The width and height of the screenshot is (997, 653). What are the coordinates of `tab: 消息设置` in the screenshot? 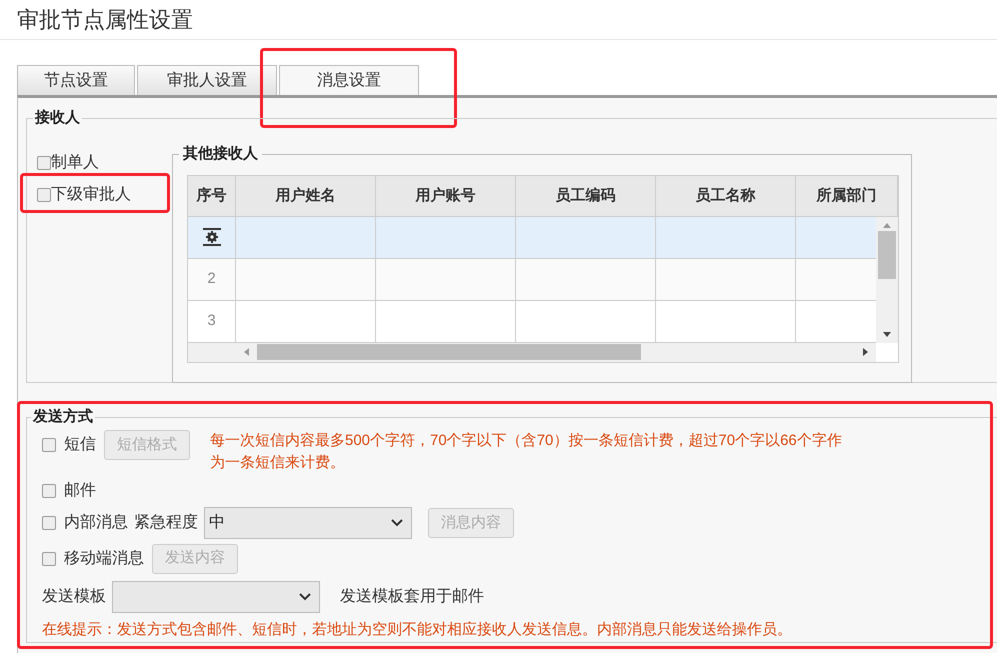 It's located at (349, 80).